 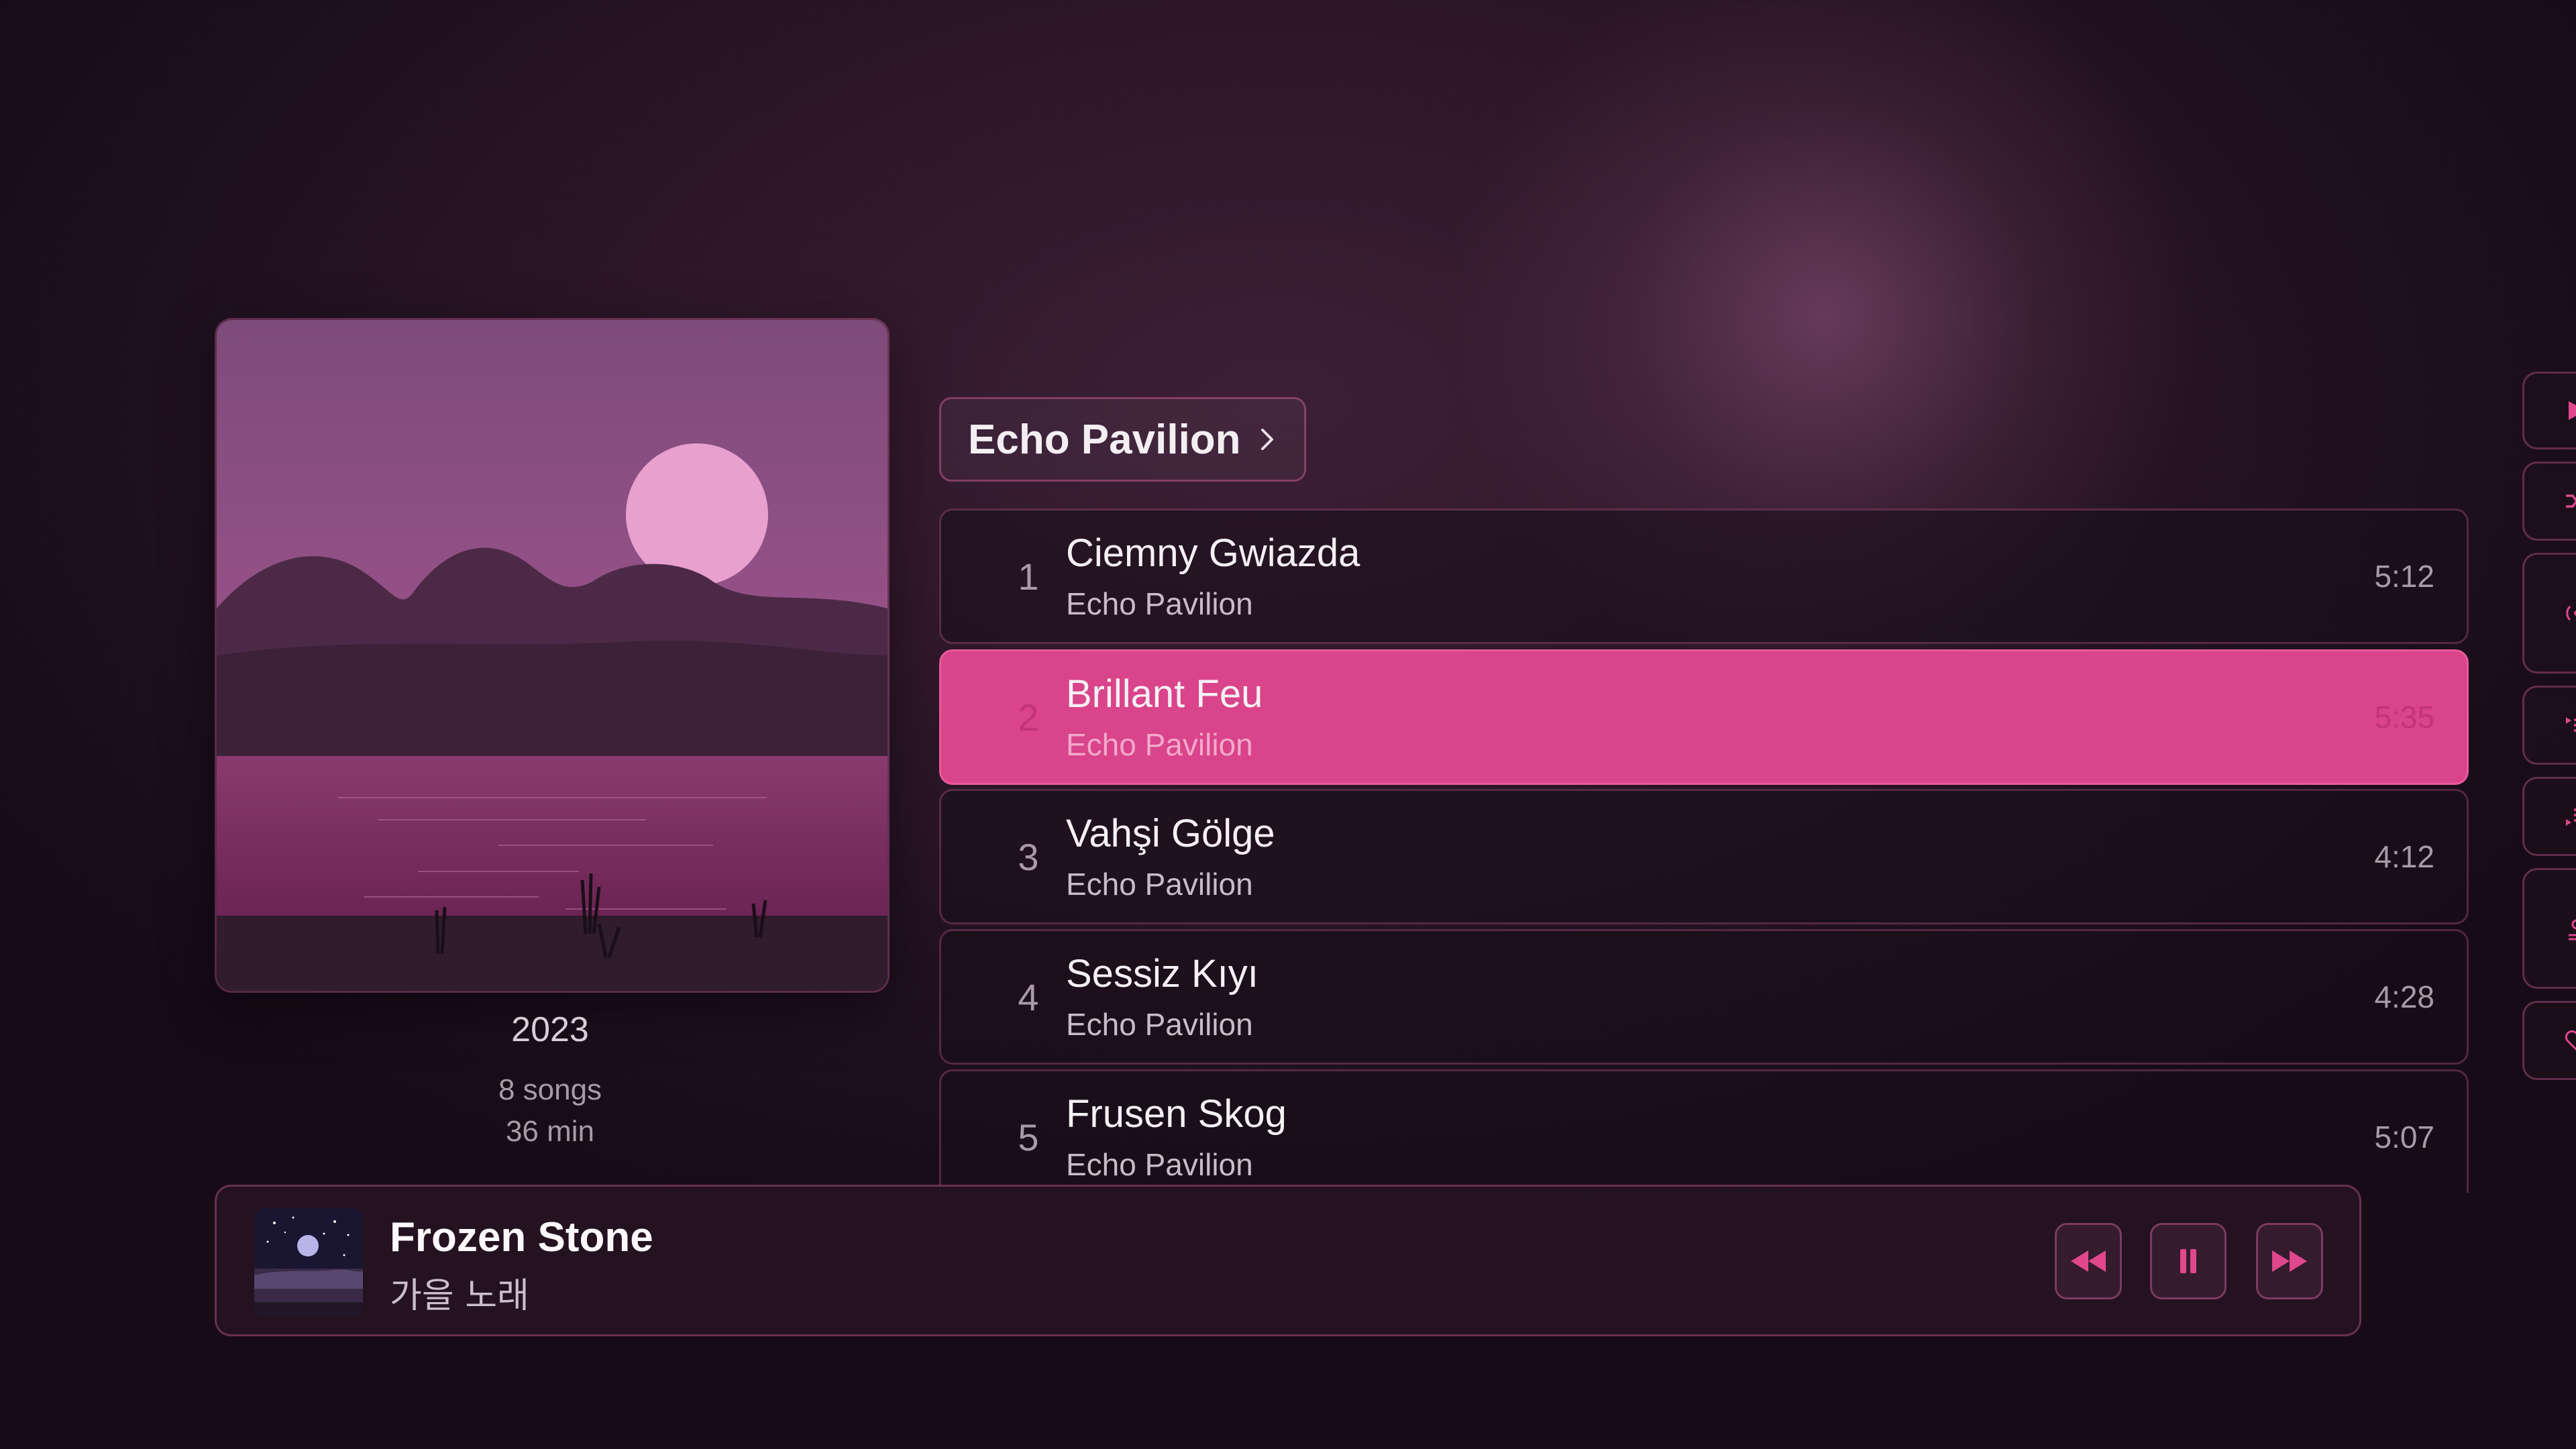 I want to click on album-song-count: 8 songs, so click(x=550, y=1089).